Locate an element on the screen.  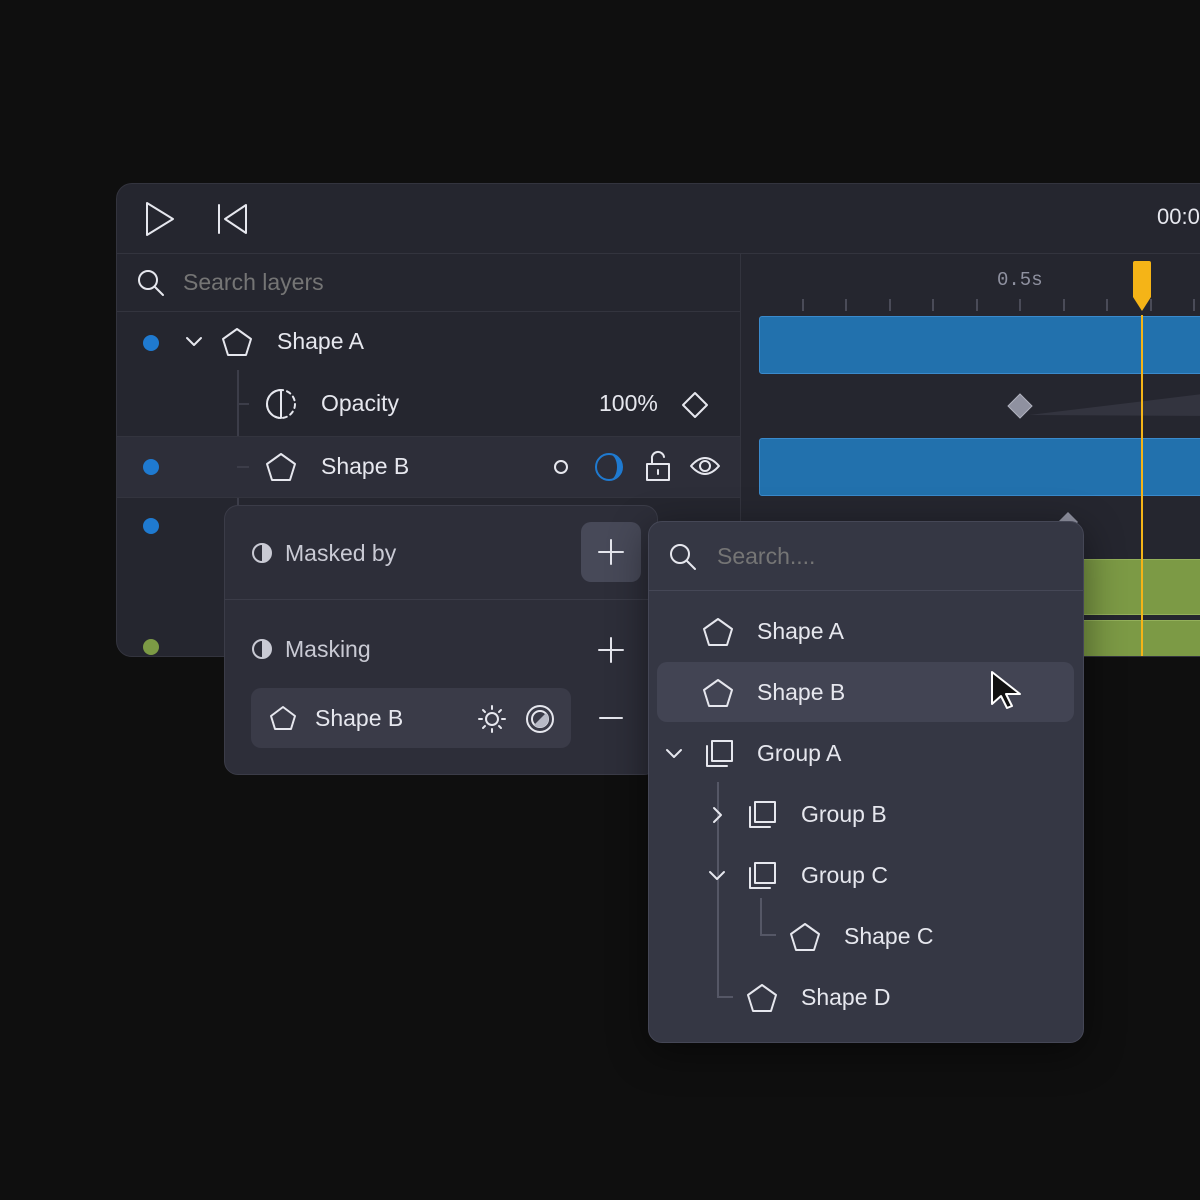
picker-item-group-b: Group B is located at coordinates (866, 814).